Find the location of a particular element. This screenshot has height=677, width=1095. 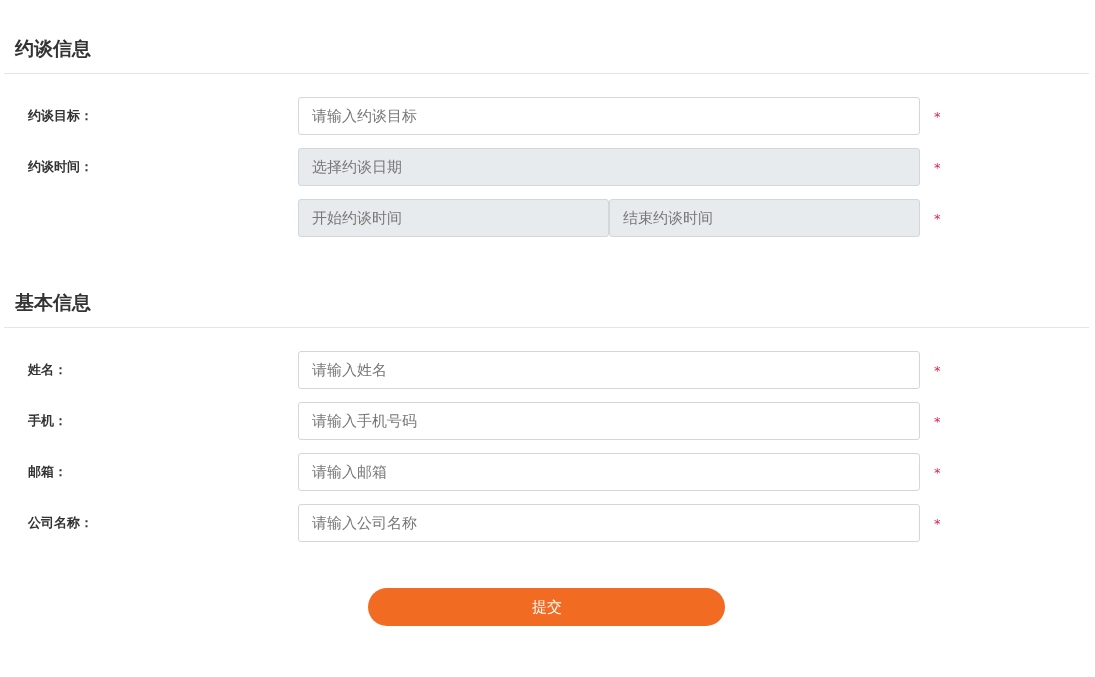

field-label: 邮箱： is located at coordinates (47, 472).